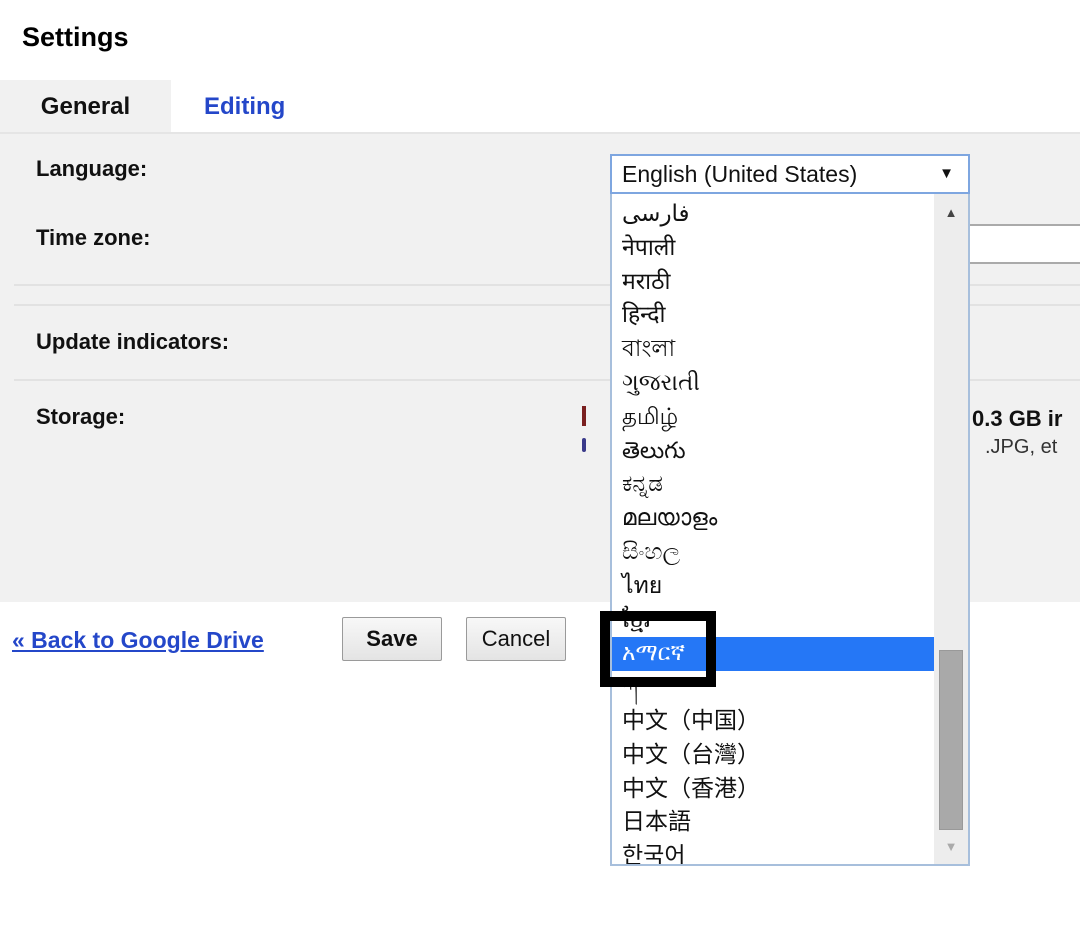 This screenshot has width=1080, height=950. Describe the element at coordinates (774, 852) in the screenshot. I see `language-option: 한국어` at that location.